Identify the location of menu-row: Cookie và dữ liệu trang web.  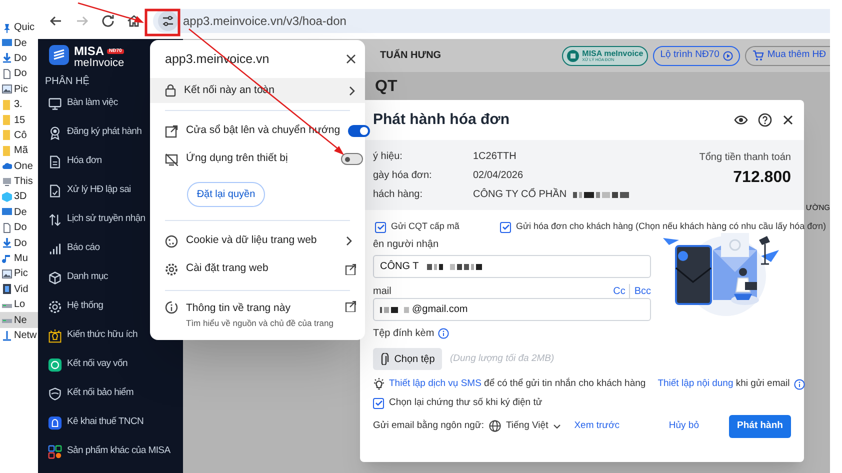
(257, 241).